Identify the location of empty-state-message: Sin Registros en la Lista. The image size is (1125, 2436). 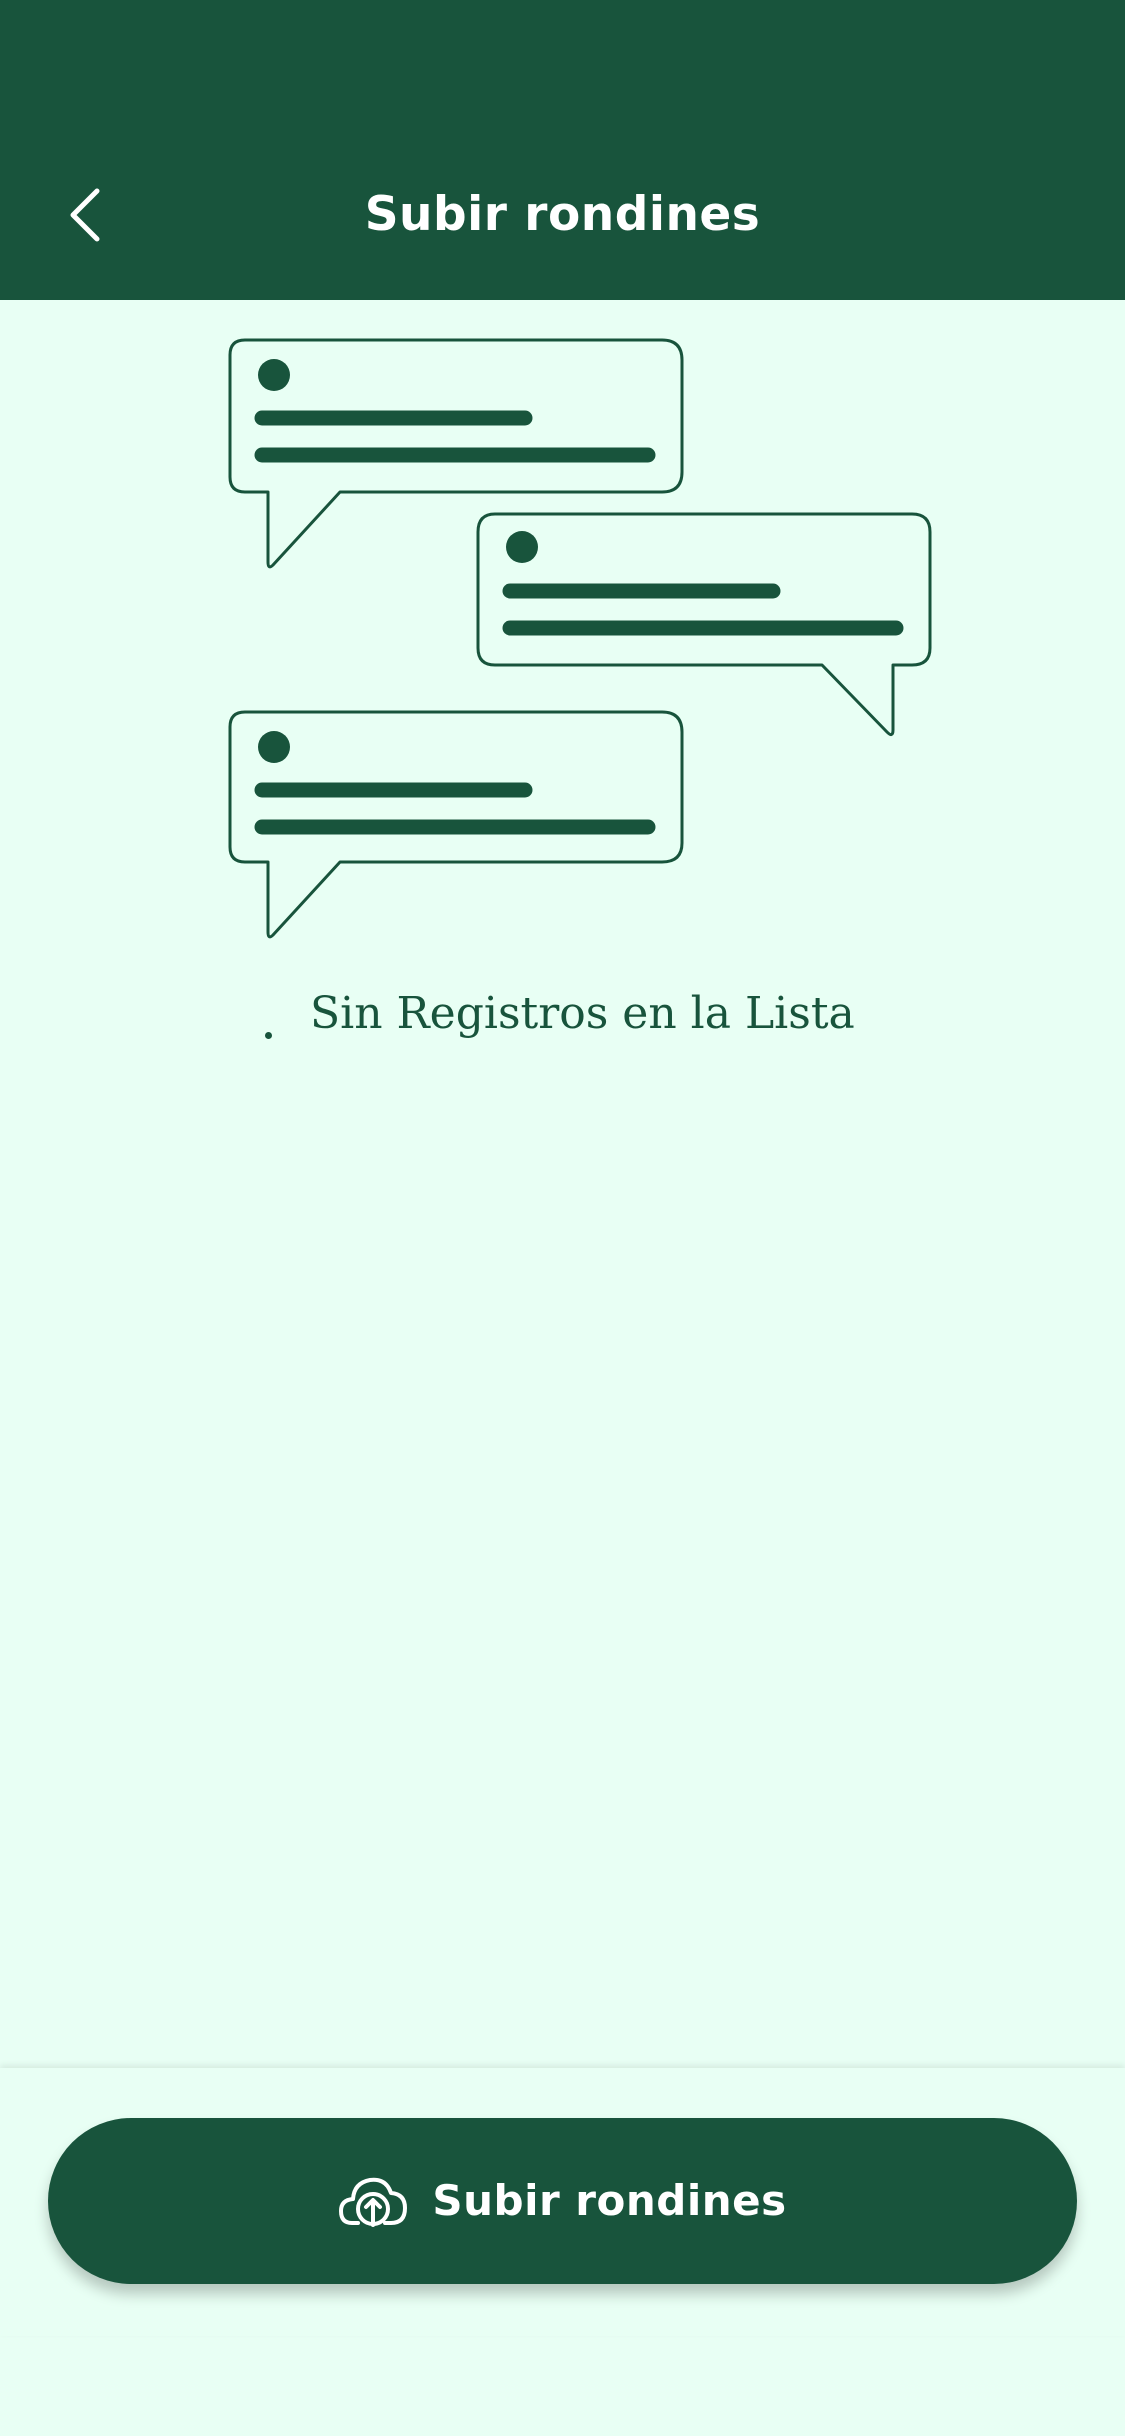
(582, 1013).